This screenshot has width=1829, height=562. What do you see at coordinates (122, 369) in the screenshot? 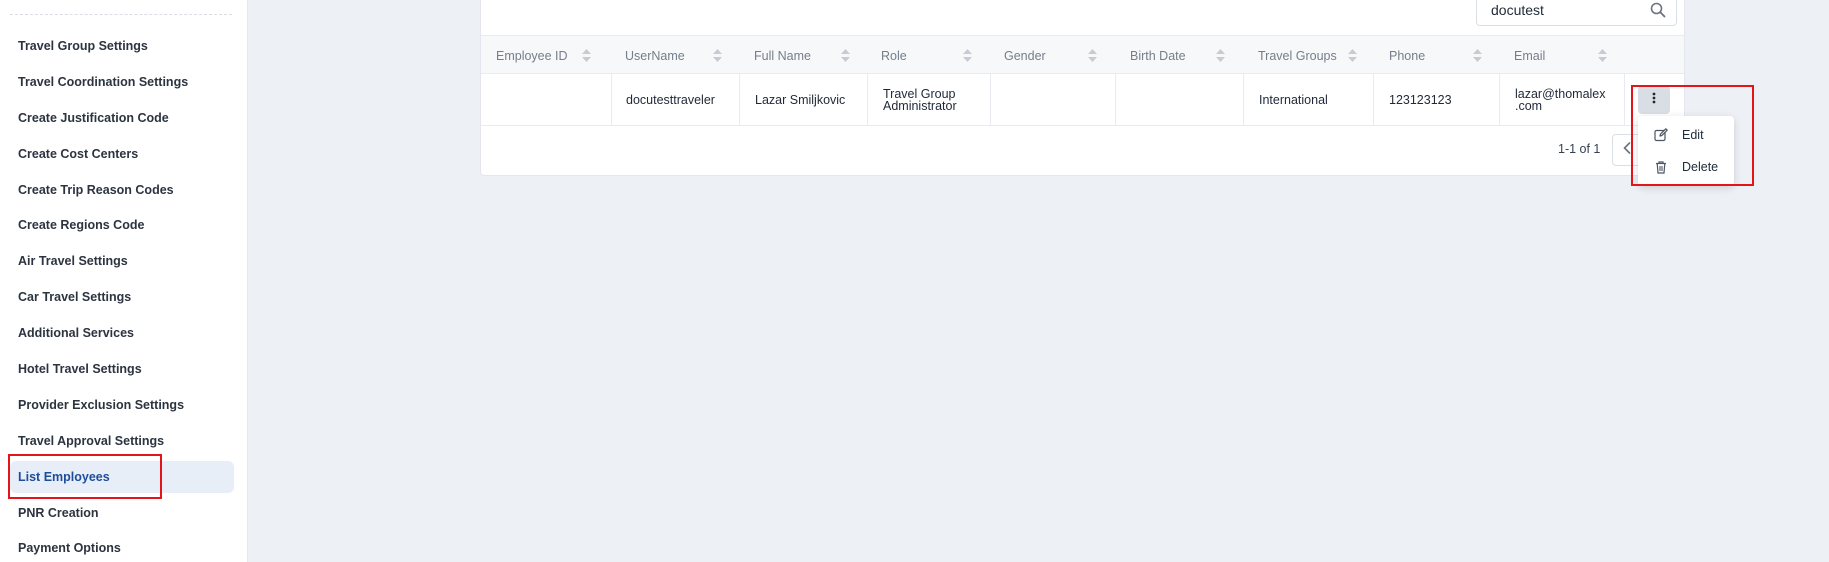
I see `sidebar-item-hotel-travel-settings: Hotel Travel Settings` at bounding box center [122, 369].